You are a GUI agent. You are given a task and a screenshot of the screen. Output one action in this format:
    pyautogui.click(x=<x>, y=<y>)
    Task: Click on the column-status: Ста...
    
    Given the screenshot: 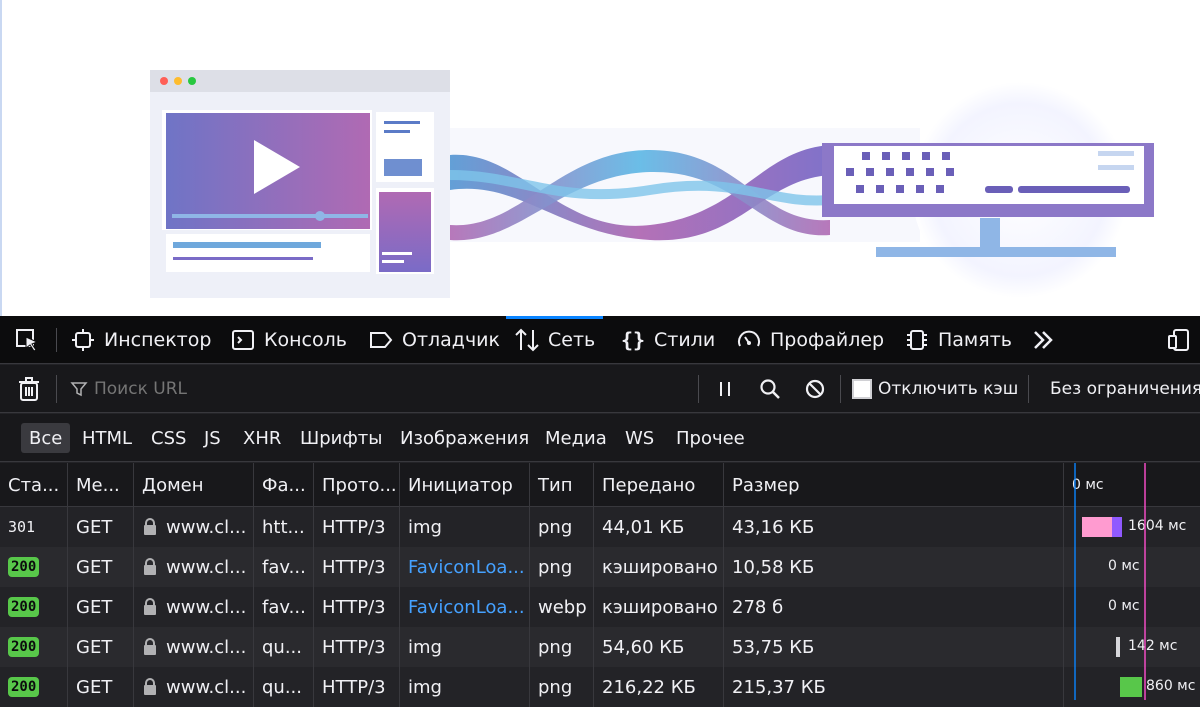 What is the action you would take?
    pyautogui.click(x=34, y=485)
    